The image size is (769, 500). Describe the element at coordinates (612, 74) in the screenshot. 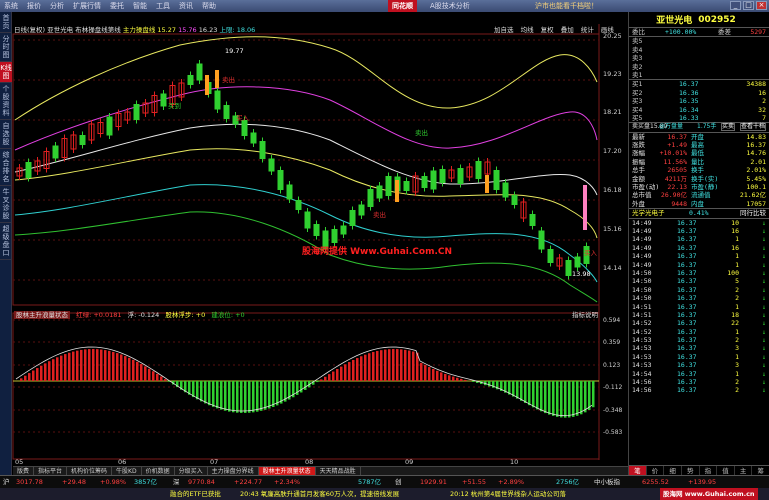

I see `price-tick: 19.23` at that location.